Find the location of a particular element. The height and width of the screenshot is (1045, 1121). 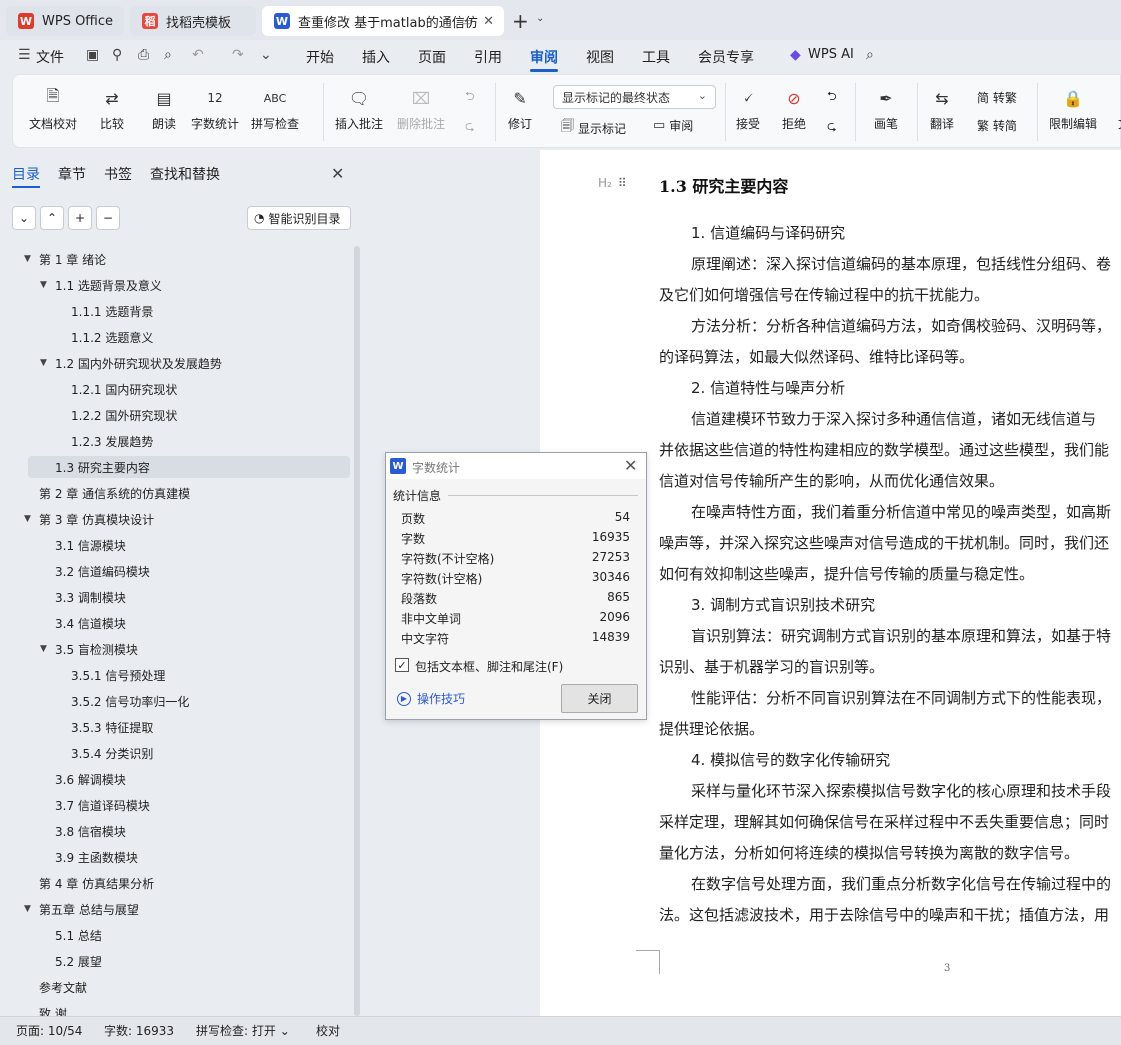

nav-tab-find-replace: 查找和替换 is located at coordinates (185, 174).